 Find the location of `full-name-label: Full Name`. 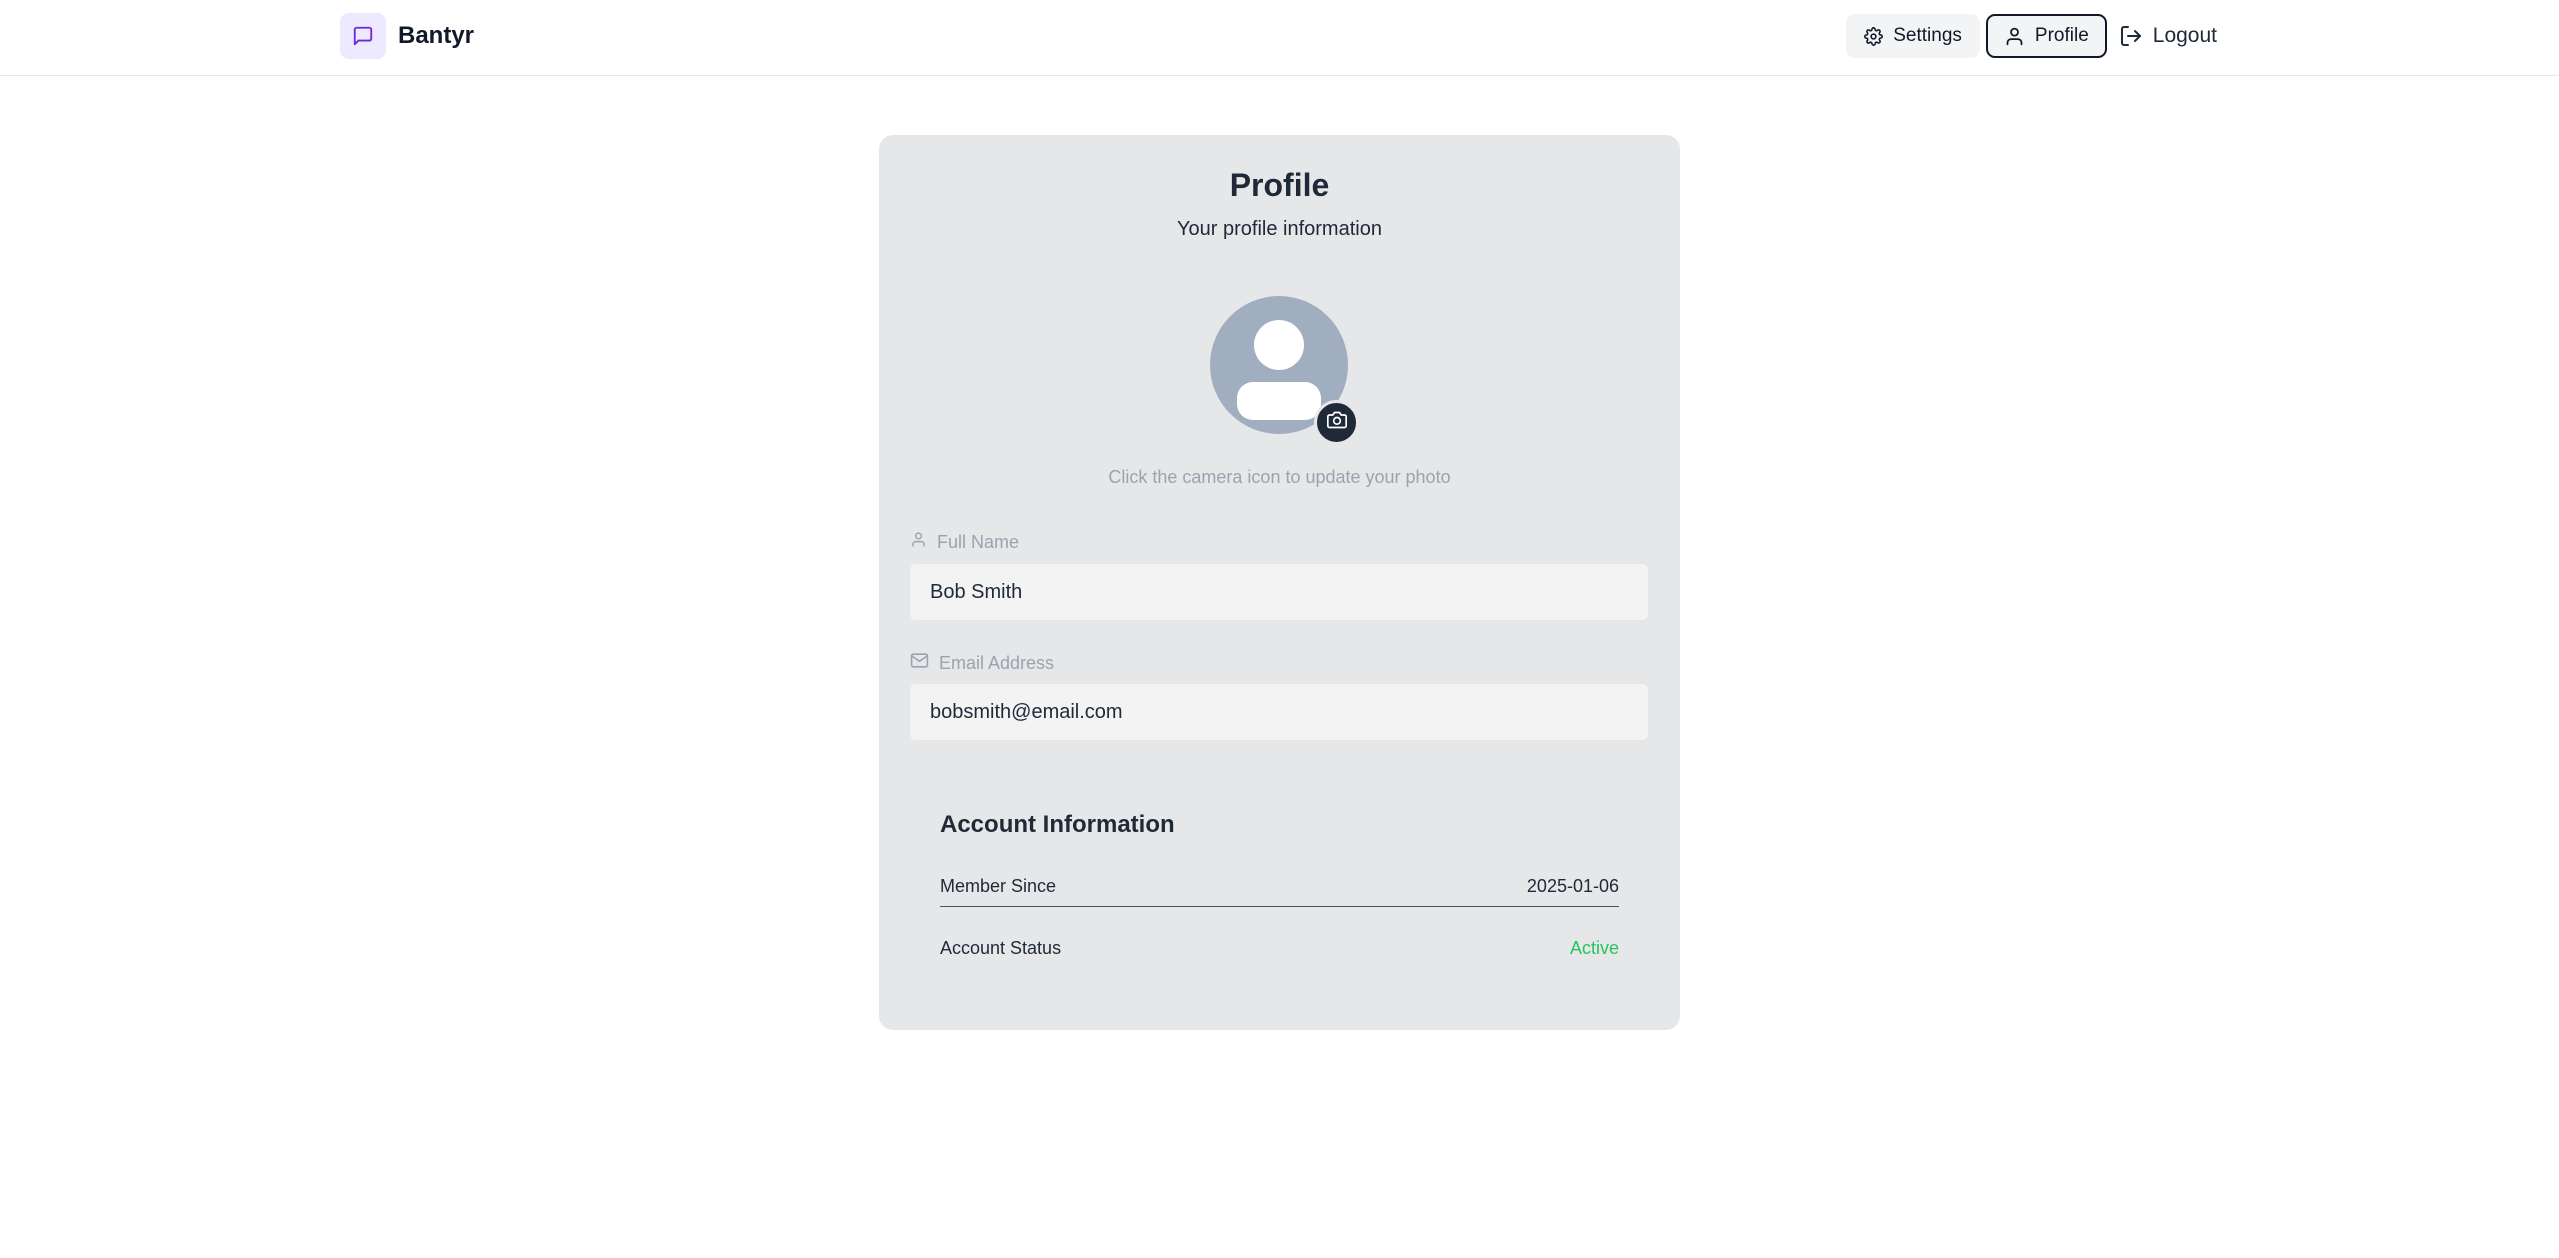

full-name-label: Full Name is located at coordinates (964, 542).